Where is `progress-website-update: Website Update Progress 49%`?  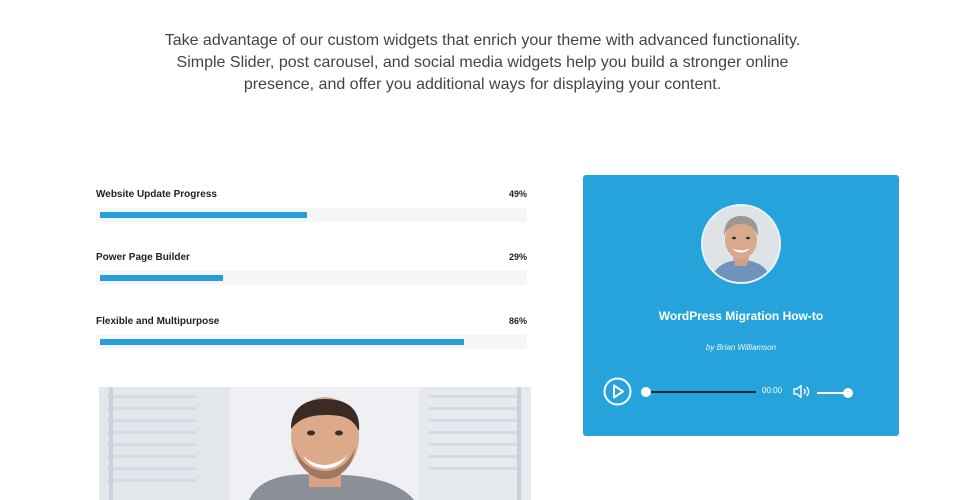
progress-website-update: Website Update Progress 49% is located at coordinates (311, 204).